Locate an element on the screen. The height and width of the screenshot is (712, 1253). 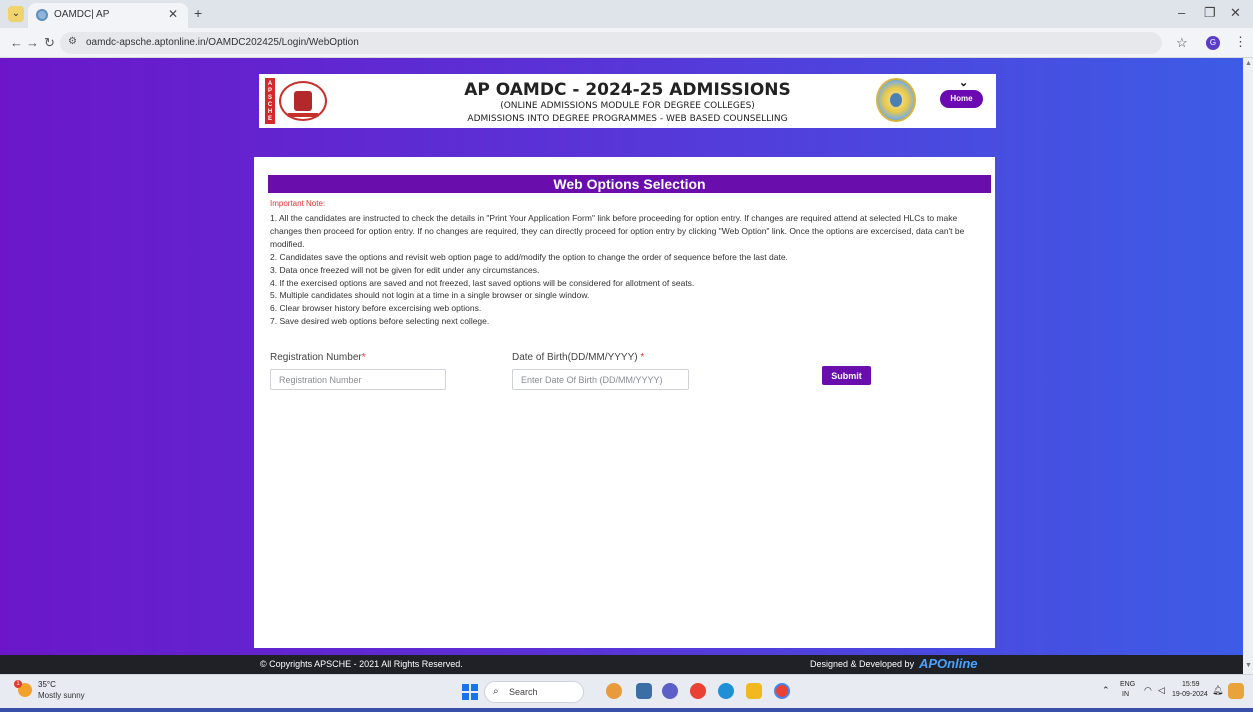
file-explorer-icon is located at coordinates (754, 691).